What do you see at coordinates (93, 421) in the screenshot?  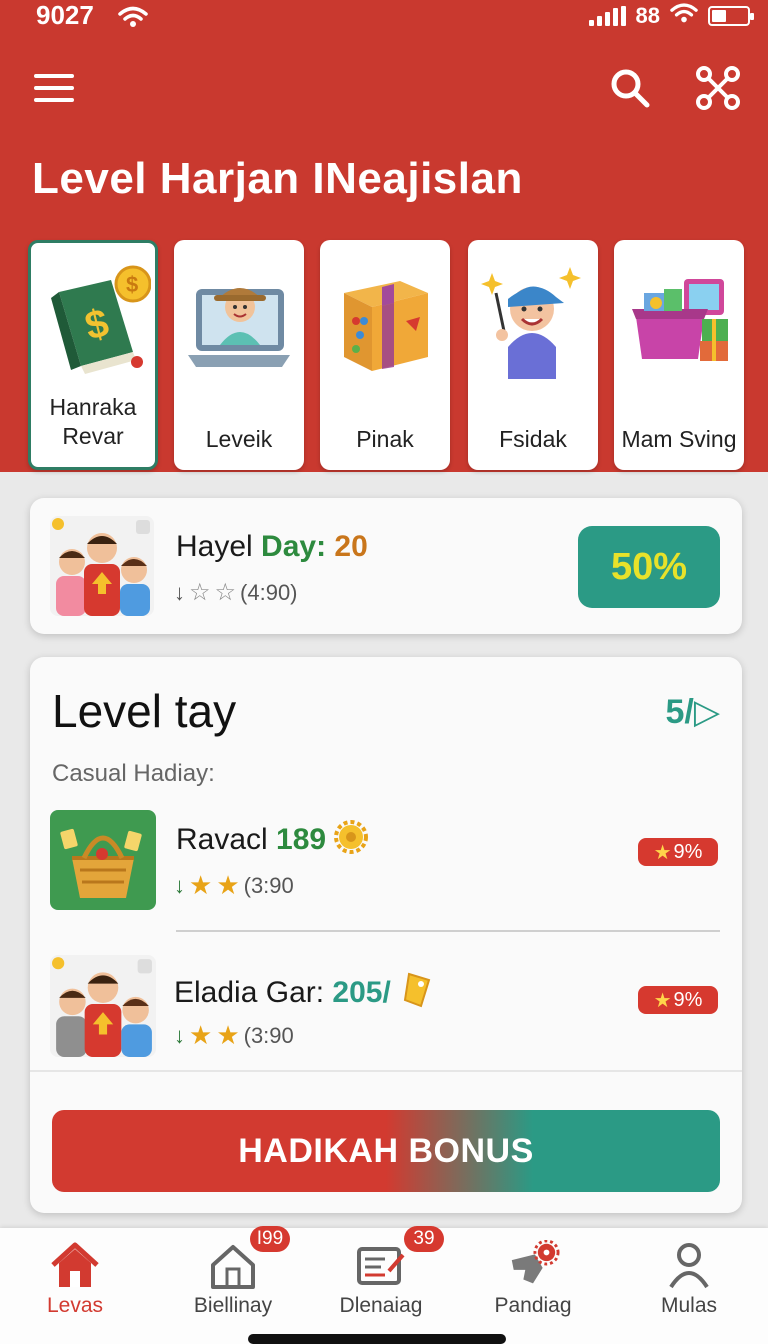 I see `category-label: Hanraka Revar` at bounding box center [93, 421].